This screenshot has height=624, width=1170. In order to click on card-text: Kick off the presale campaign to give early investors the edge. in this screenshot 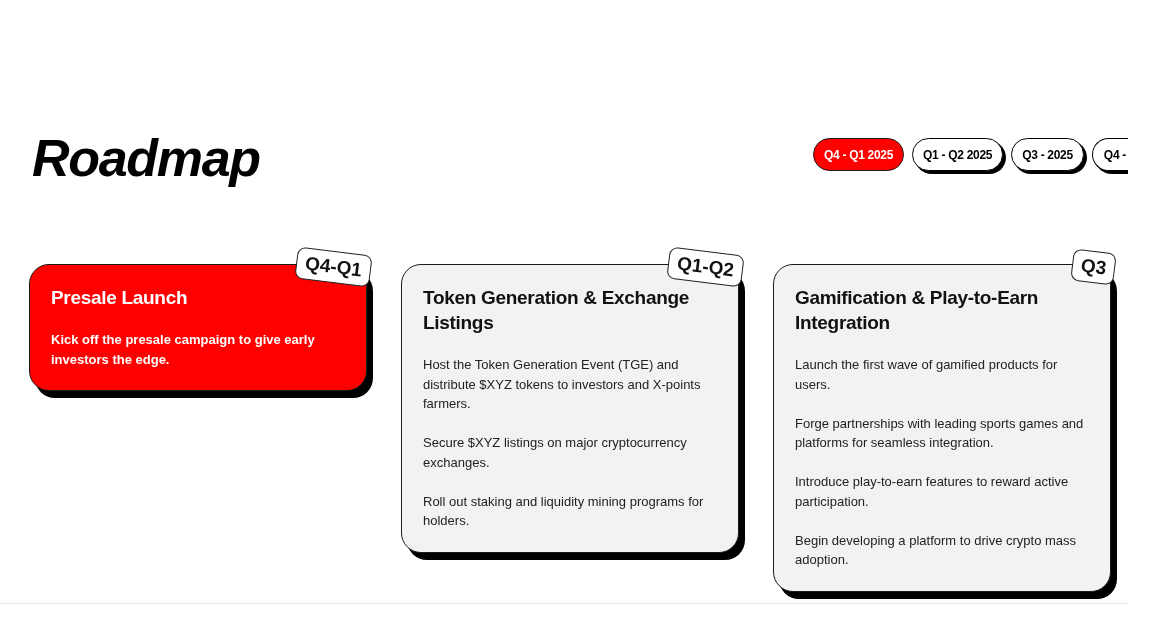, I will do `click(183, 350)`.